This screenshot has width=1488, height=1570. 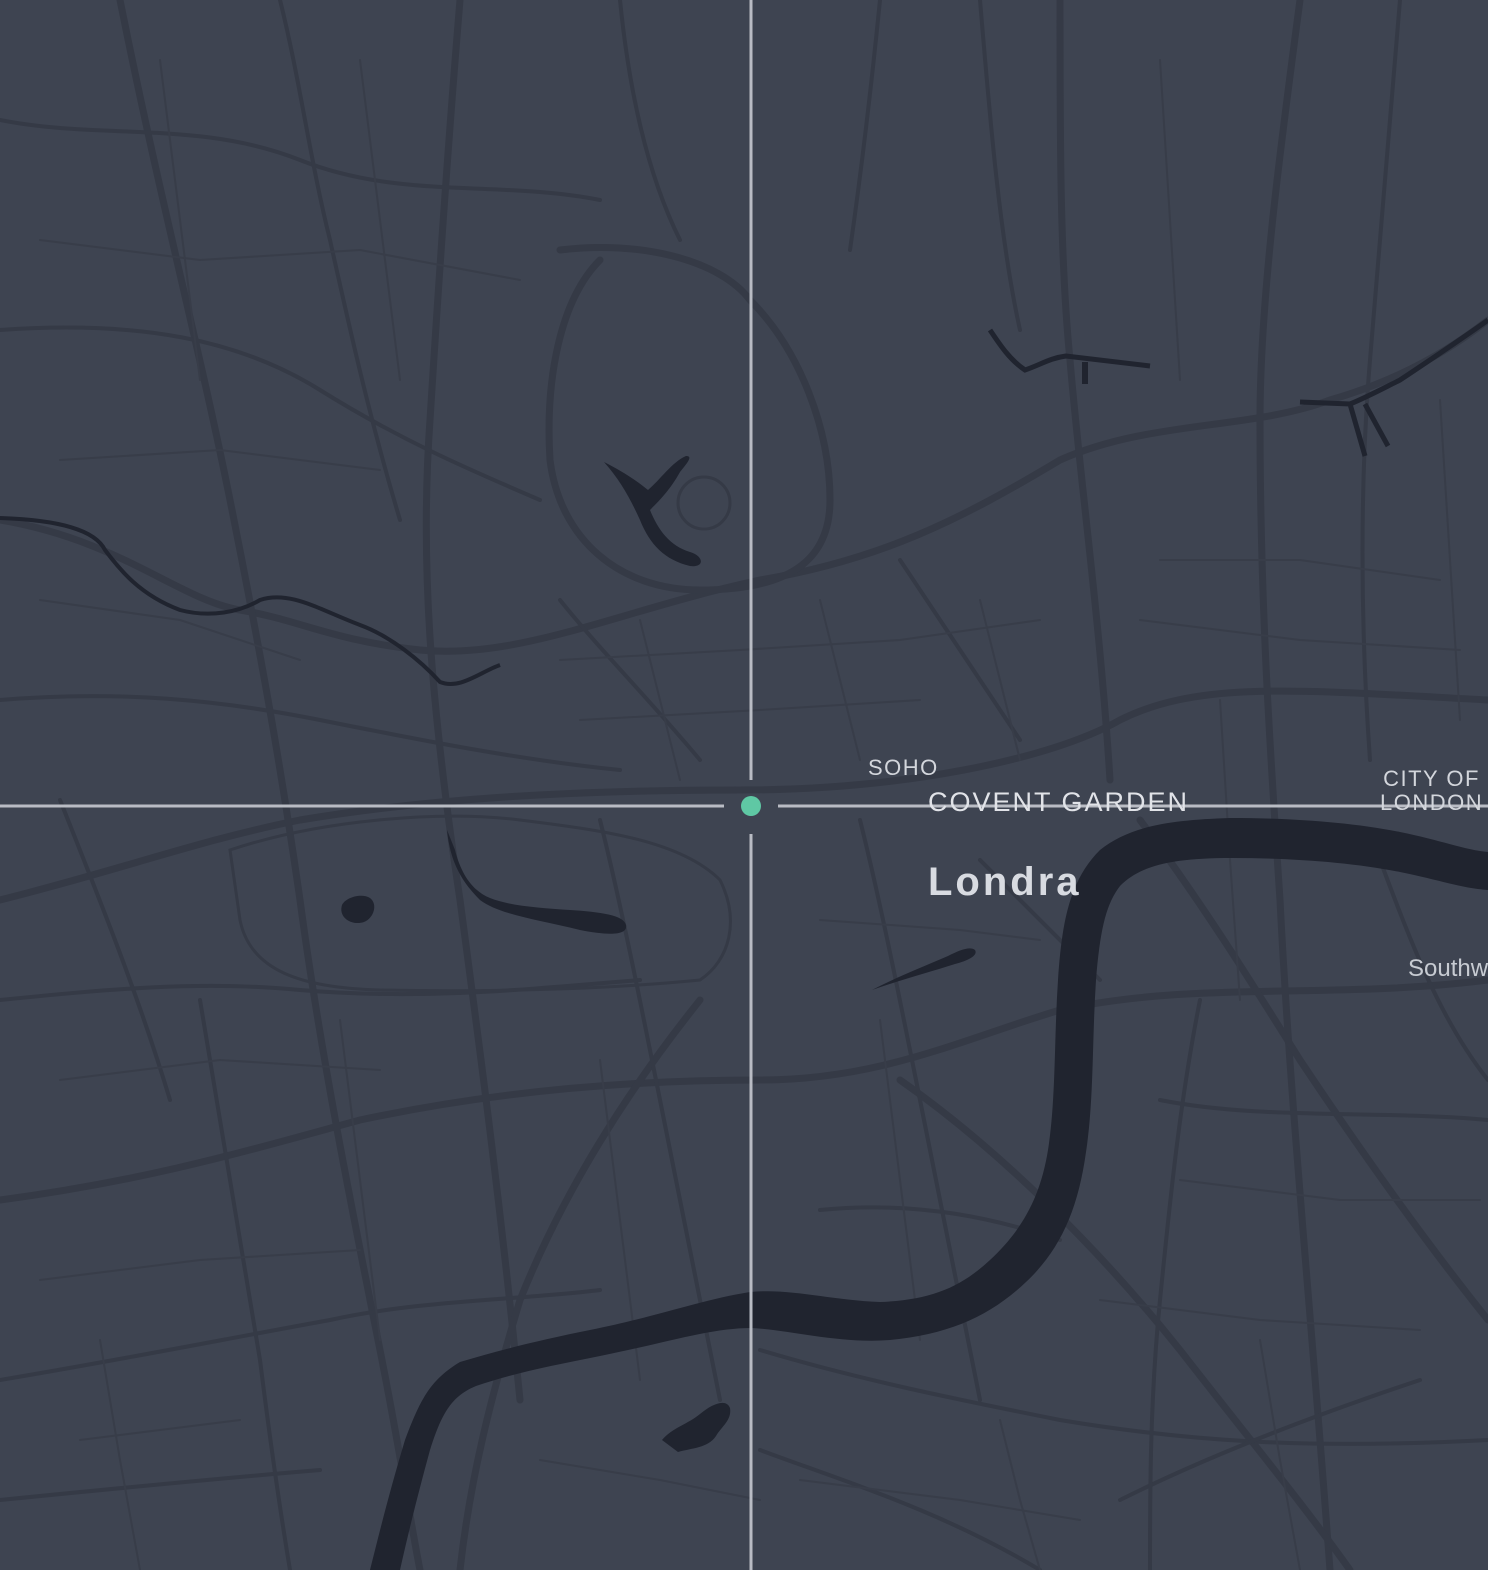 What do you see at coordinates (751, 806) in the screenshot?
I see `location-dot-icon` at bounding box center [751, 806].